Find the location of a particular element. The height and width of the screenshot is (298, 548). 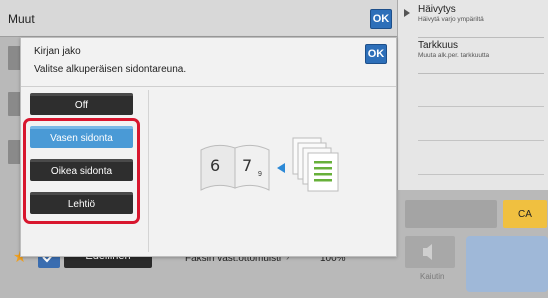

ok-button-dialog: OK is located at coordinates (376, 54).